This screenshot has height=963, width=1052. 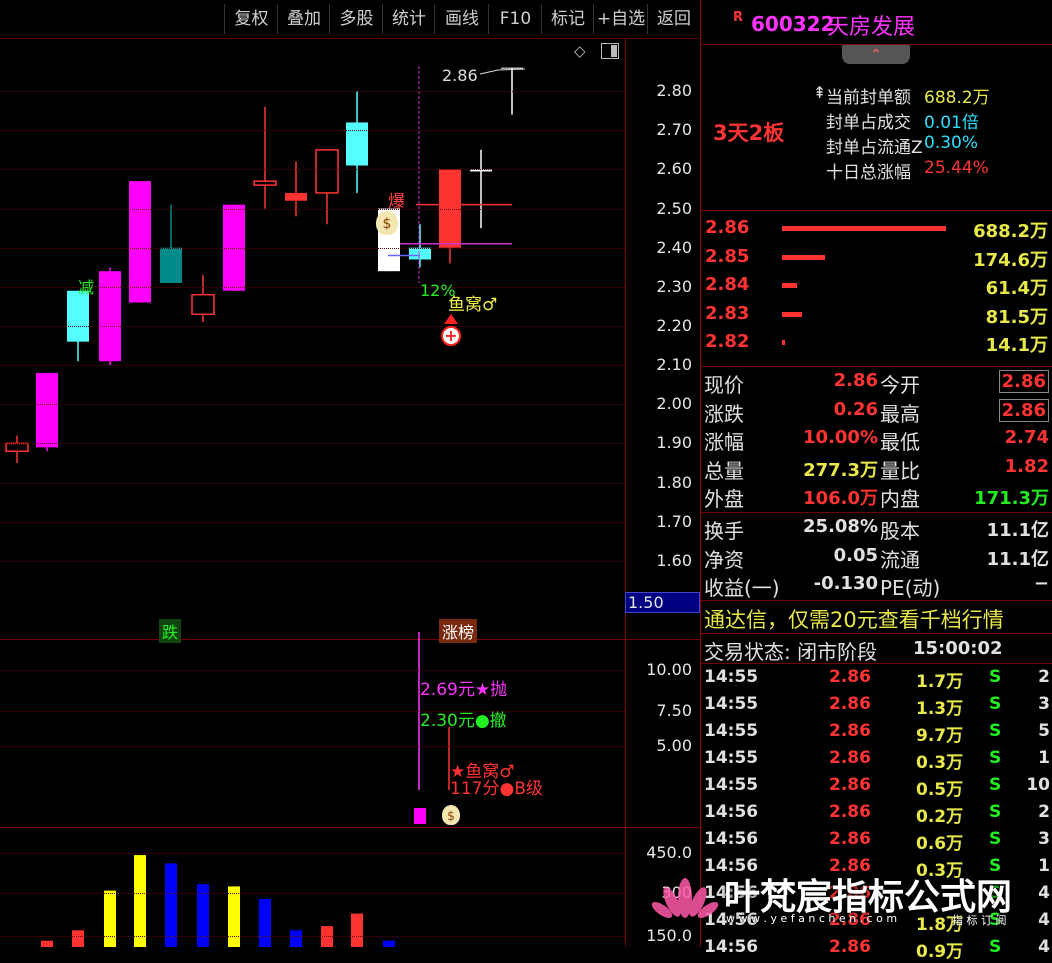 What do you see at coordinates (1011, 498) in the screenshot?
I see `quote-value-2: 171.3万` at bounding box center [1011, 498].